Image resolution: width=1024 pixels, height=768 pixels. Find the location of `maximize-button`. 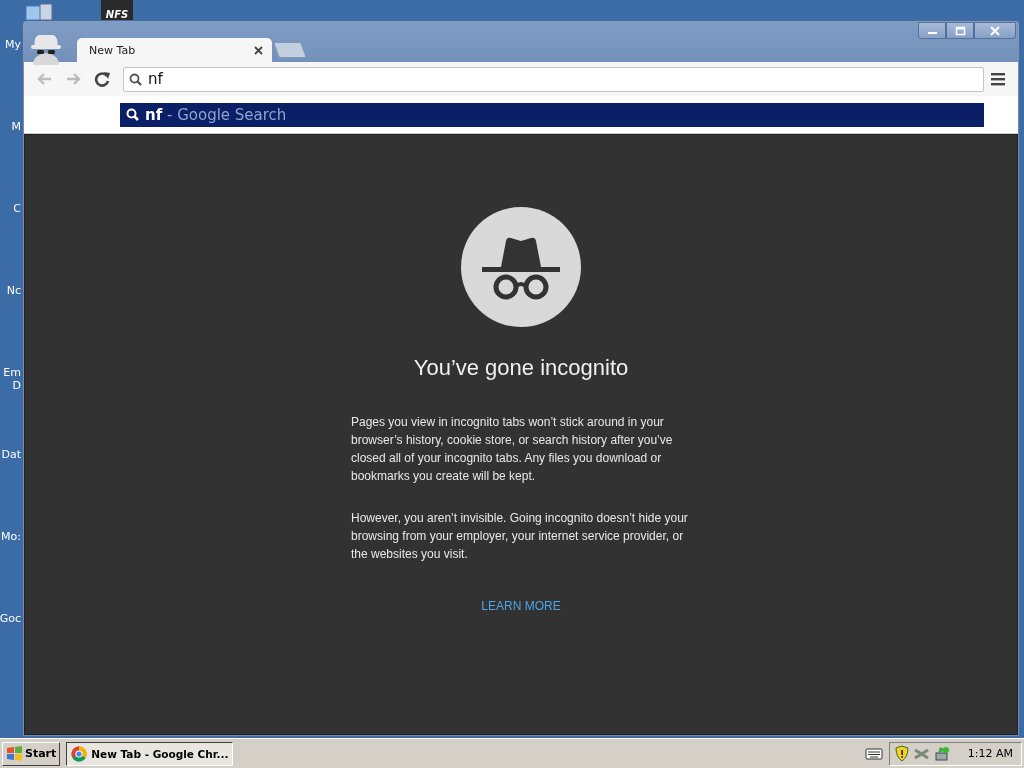

maximize-button is located at coordinates (960, 30).